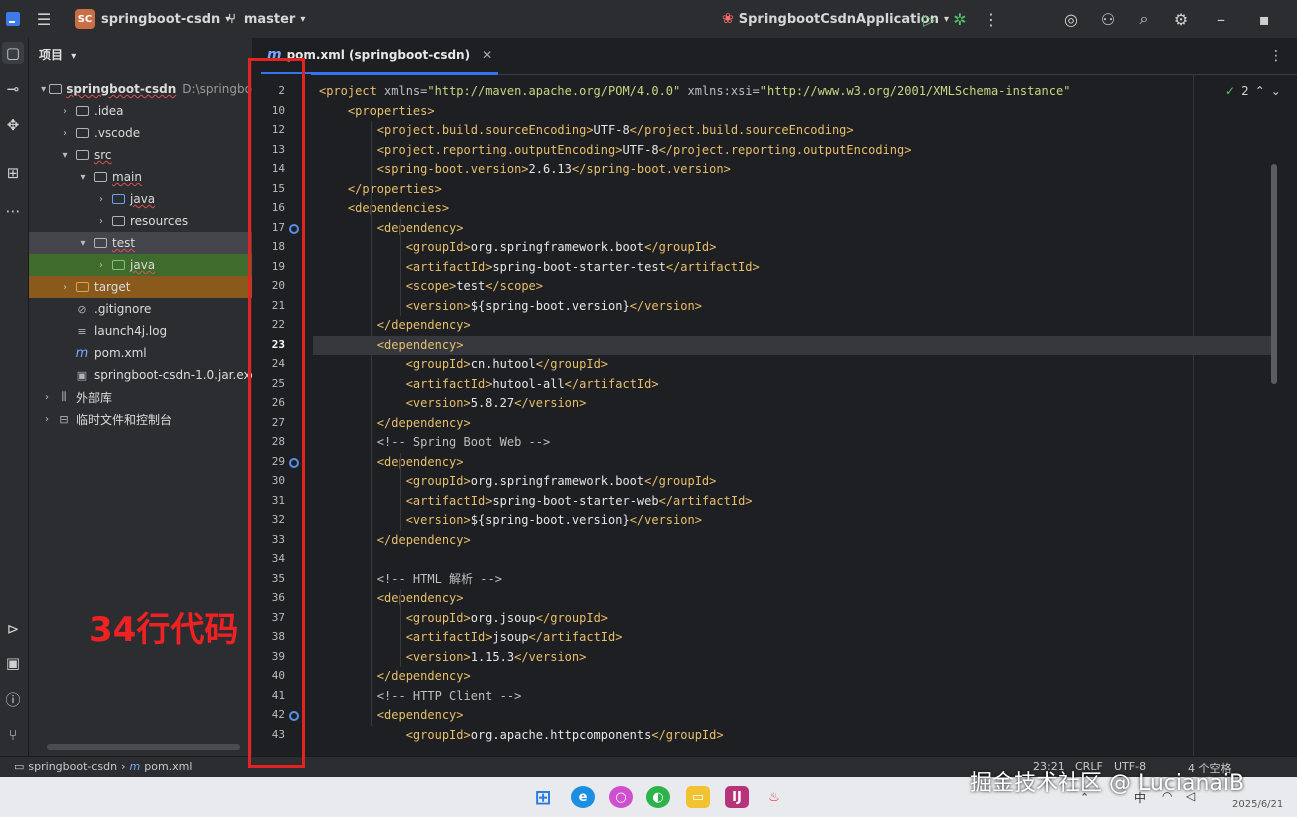  I want to click on problems-icon: ⓘ, so click(13, 699).